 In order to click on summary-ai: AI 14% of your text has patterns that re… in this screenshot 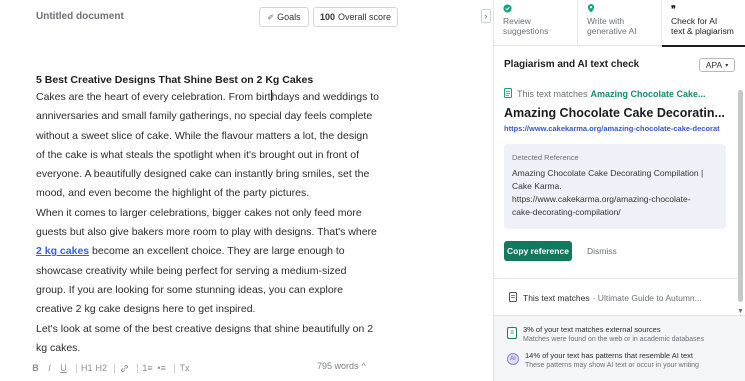, I will do `click(603, 361)`.